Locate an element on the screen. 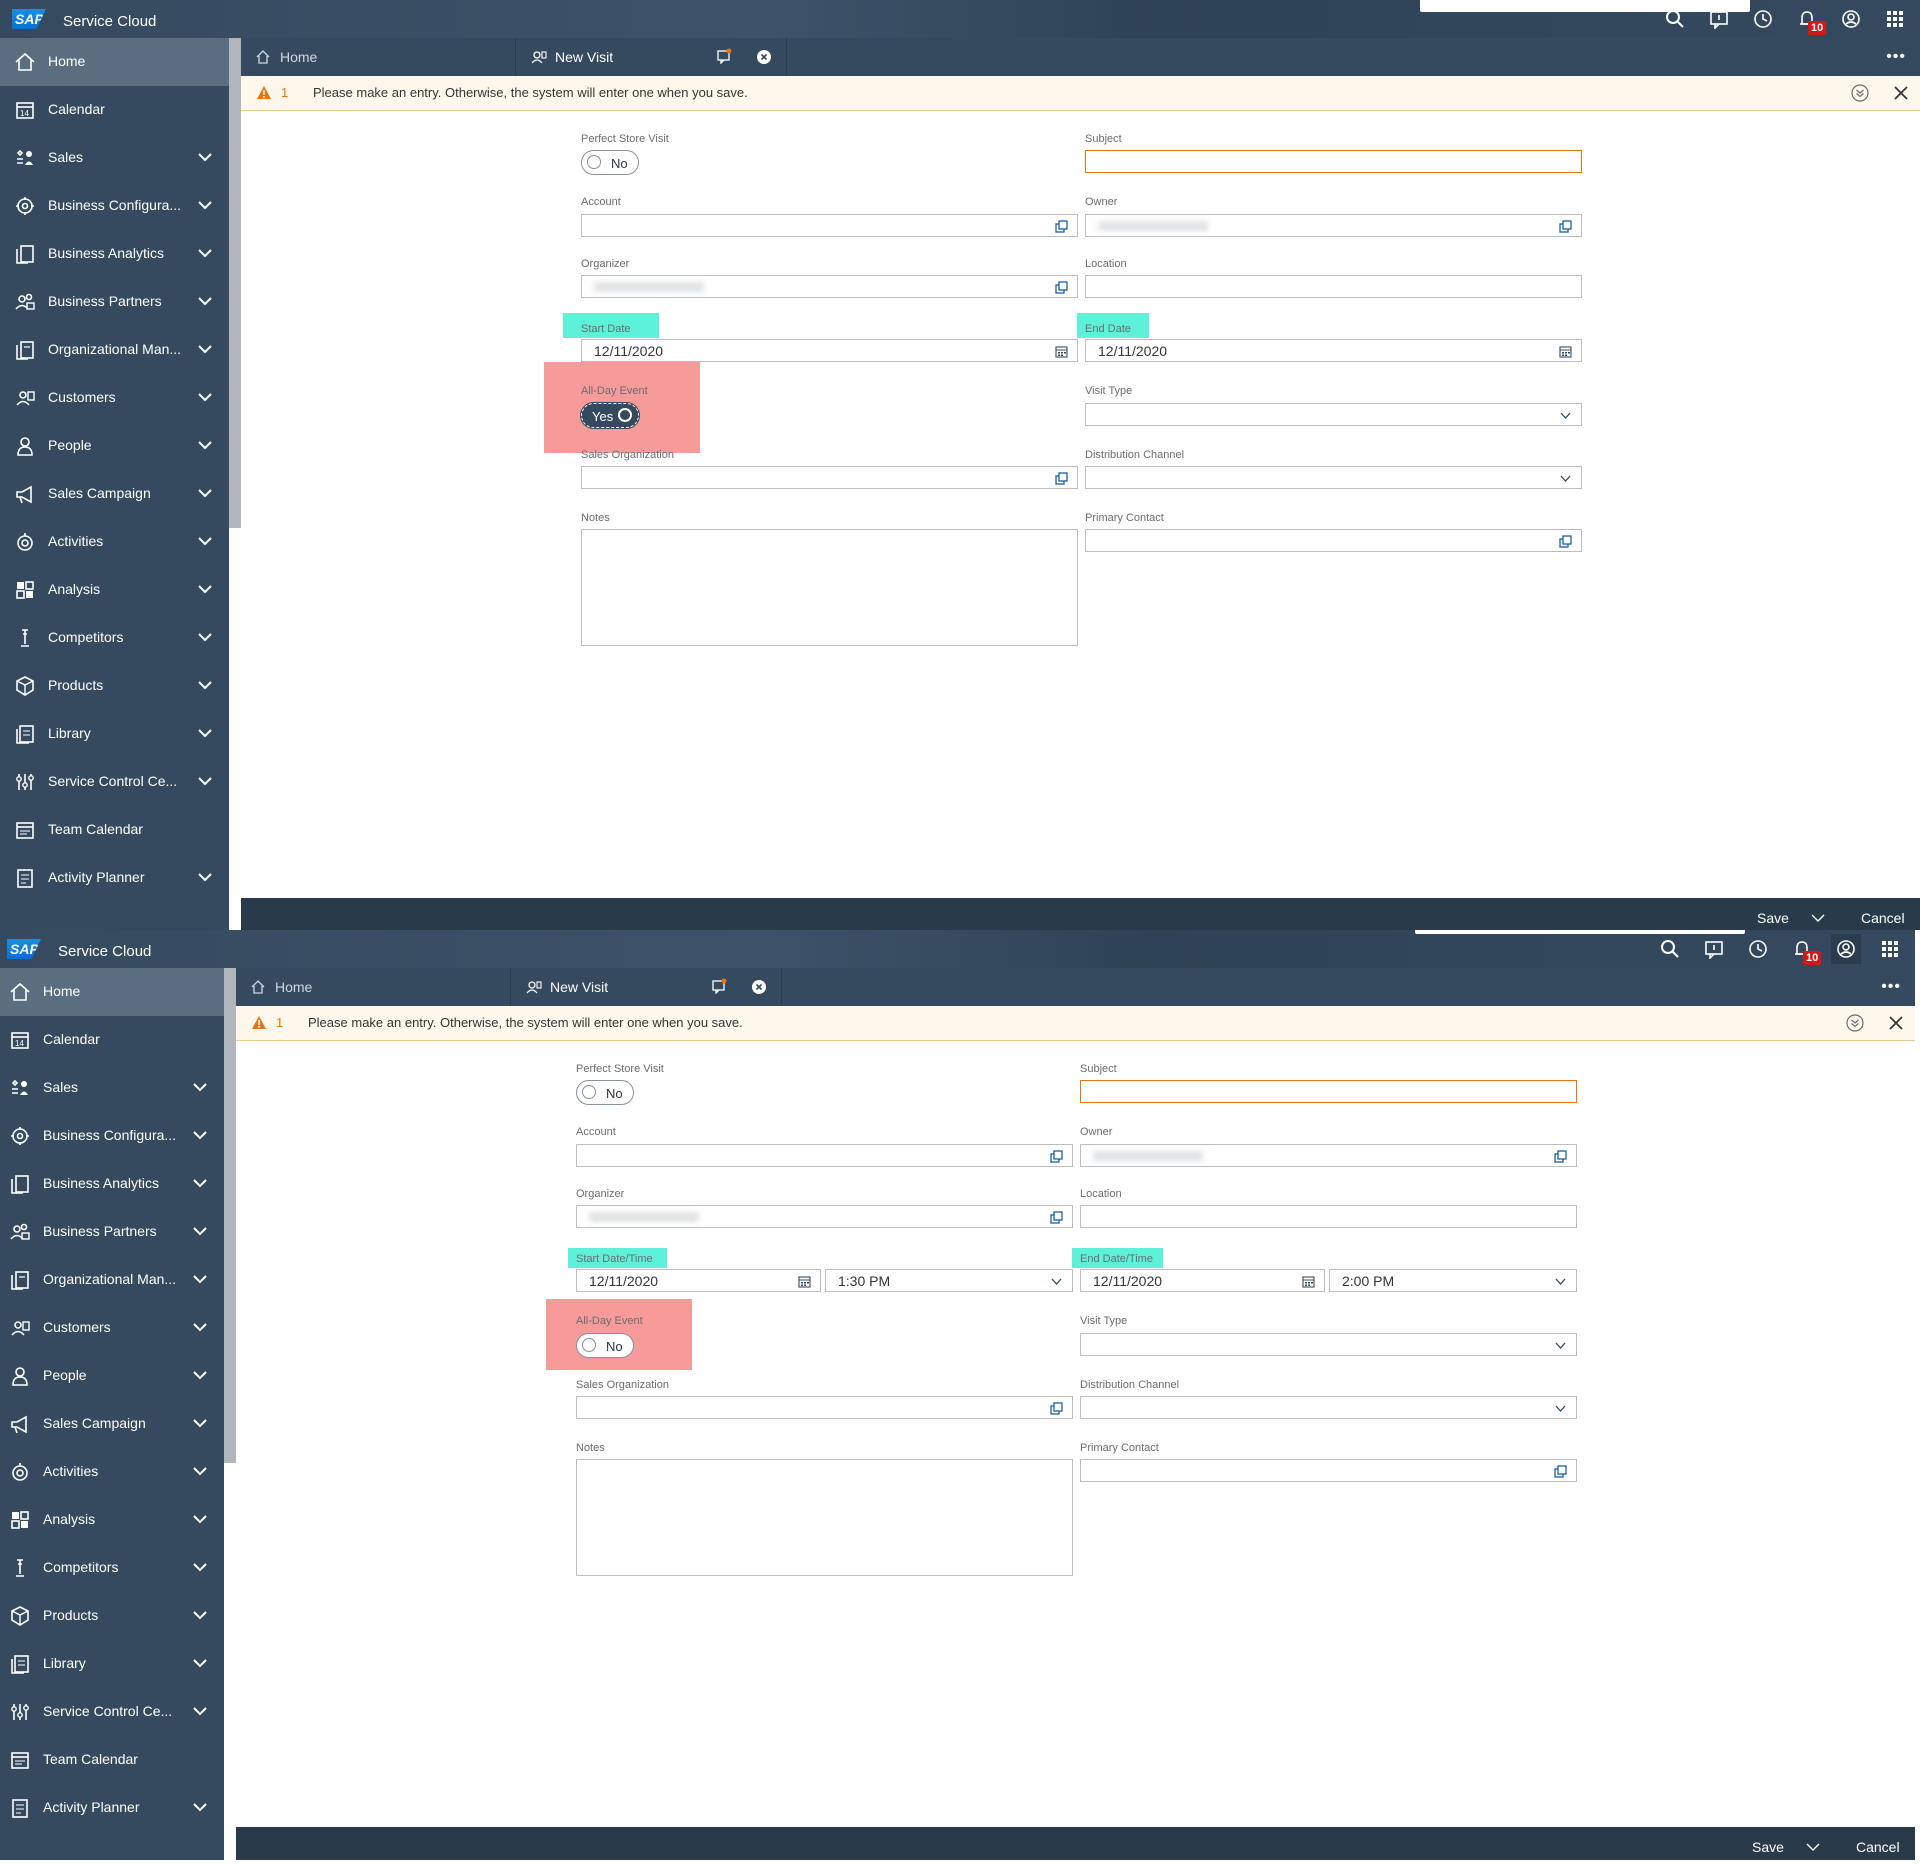  sidebar-item-competitors: Competitors is located at coordinates (114, 638).